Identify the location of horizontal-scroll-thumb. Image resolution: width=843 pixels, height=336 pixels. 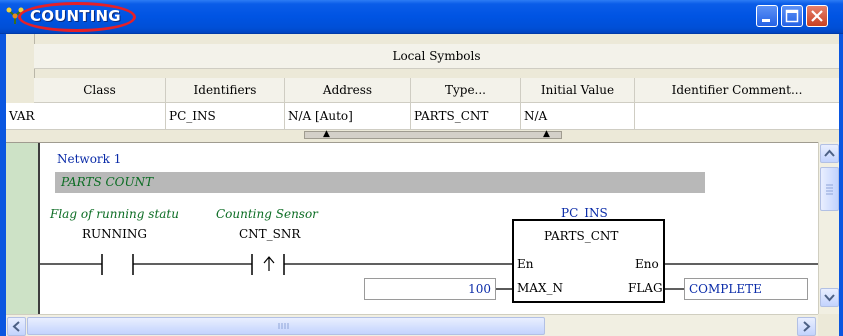
(286, 326).